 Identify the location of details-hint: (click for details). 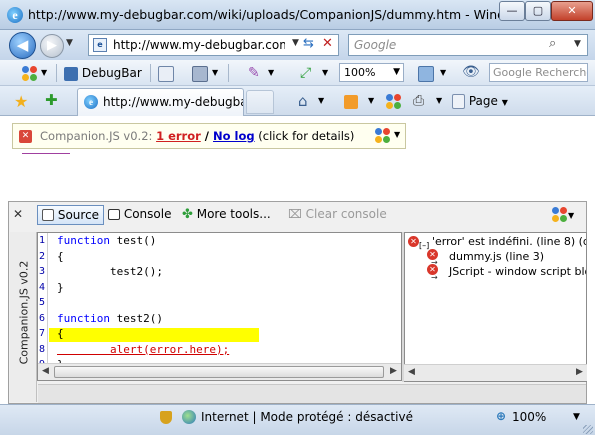
(304, 136).